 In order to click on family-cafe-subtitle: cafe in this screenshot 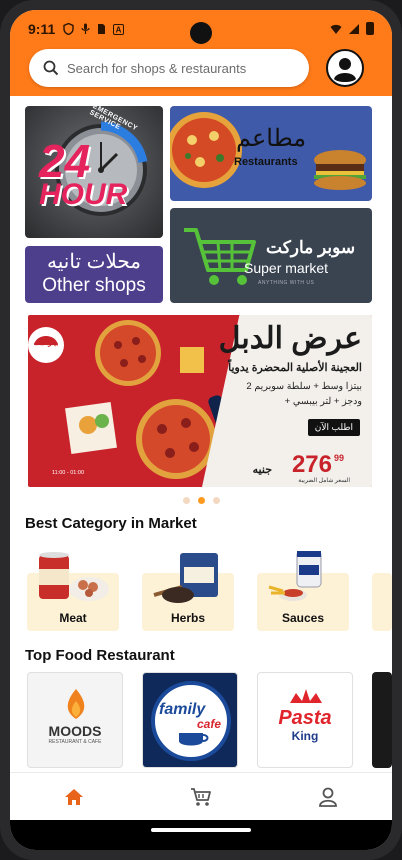, I will do `click(209, 724)`.